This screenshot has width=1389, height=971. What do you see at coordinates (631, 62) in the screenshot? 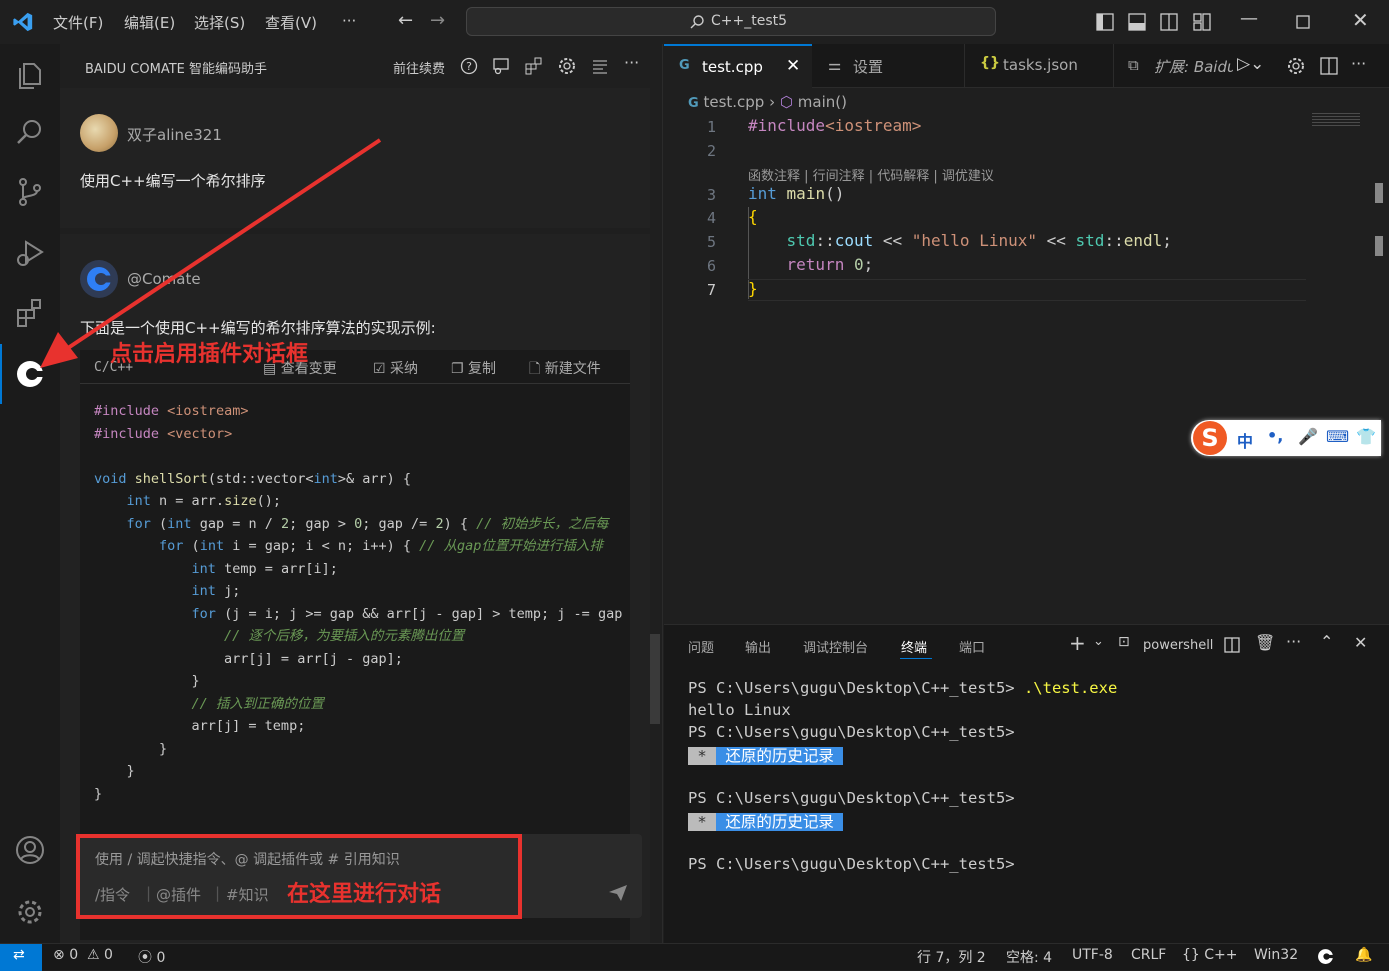
I see `more-actions-icon: ···` at bounding box center [631, 62].